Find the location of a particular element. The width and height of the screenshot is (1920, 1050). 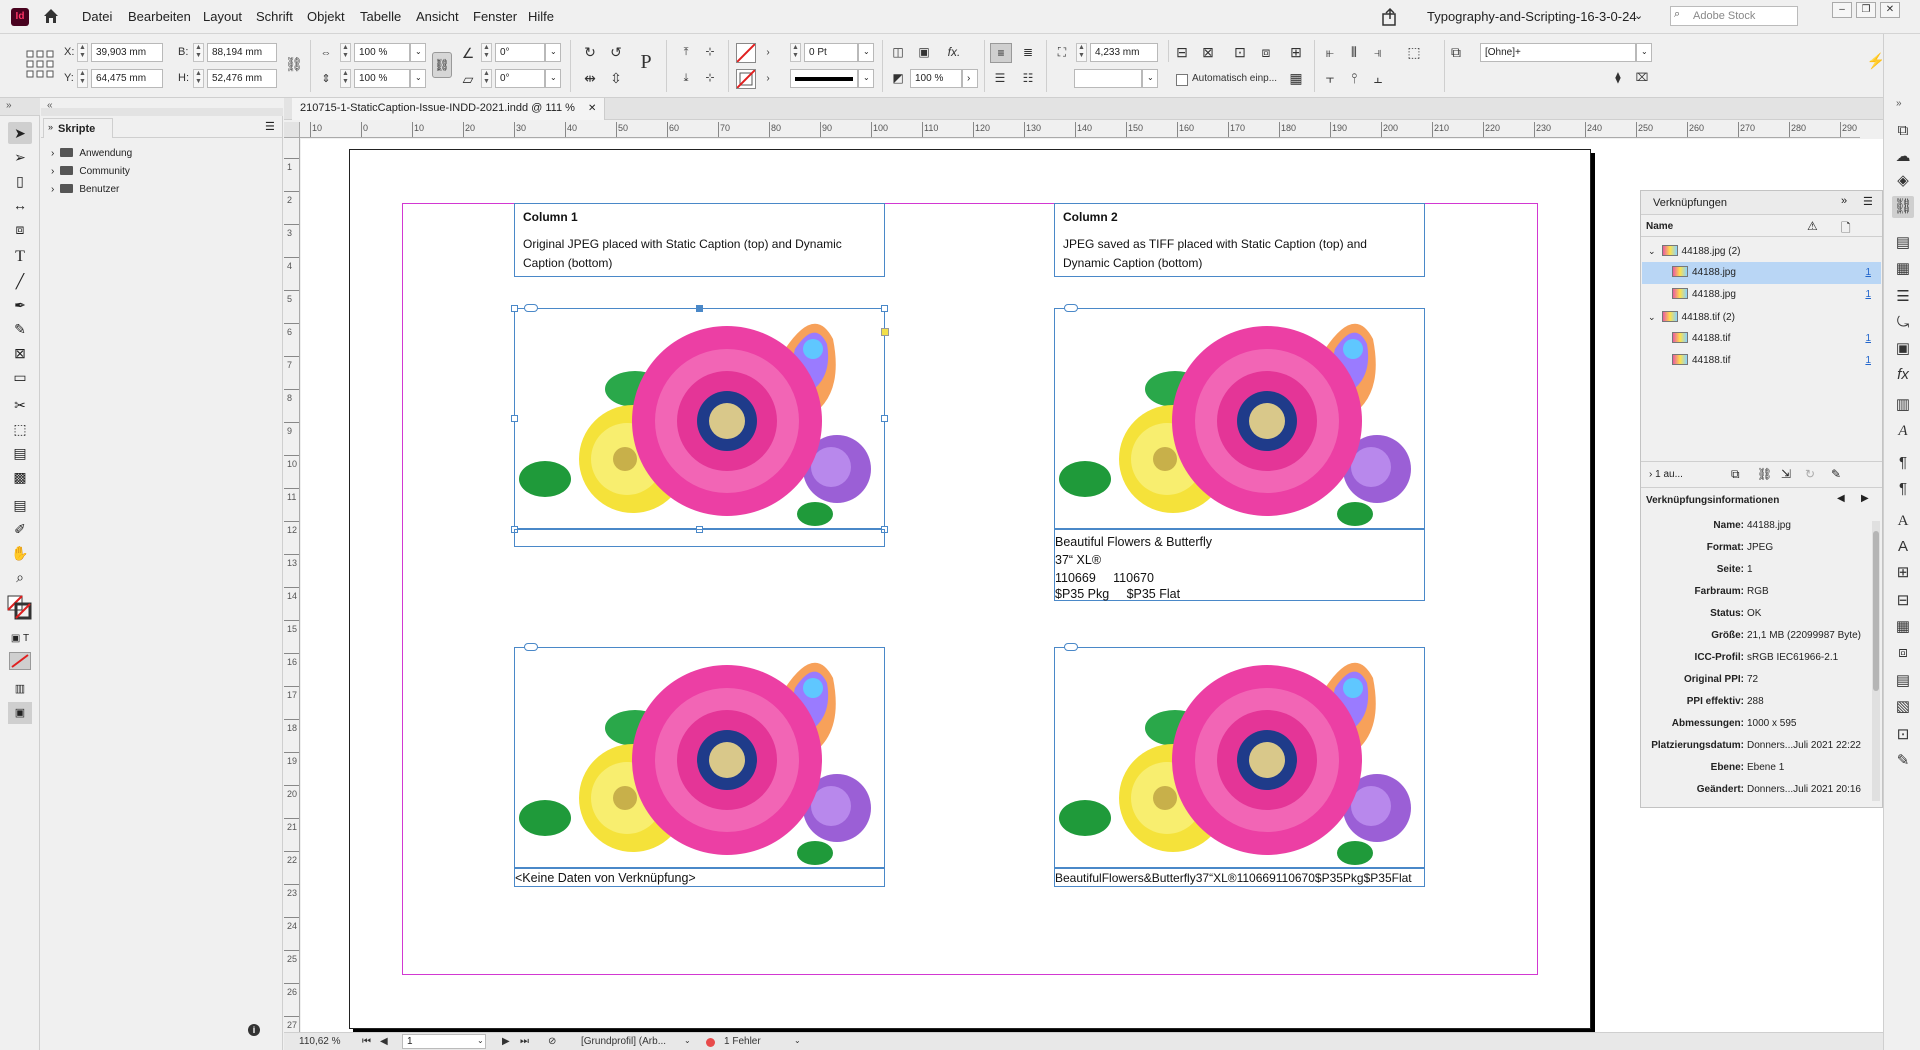

menu-datei: Datei is located at coordinates (97, 16).